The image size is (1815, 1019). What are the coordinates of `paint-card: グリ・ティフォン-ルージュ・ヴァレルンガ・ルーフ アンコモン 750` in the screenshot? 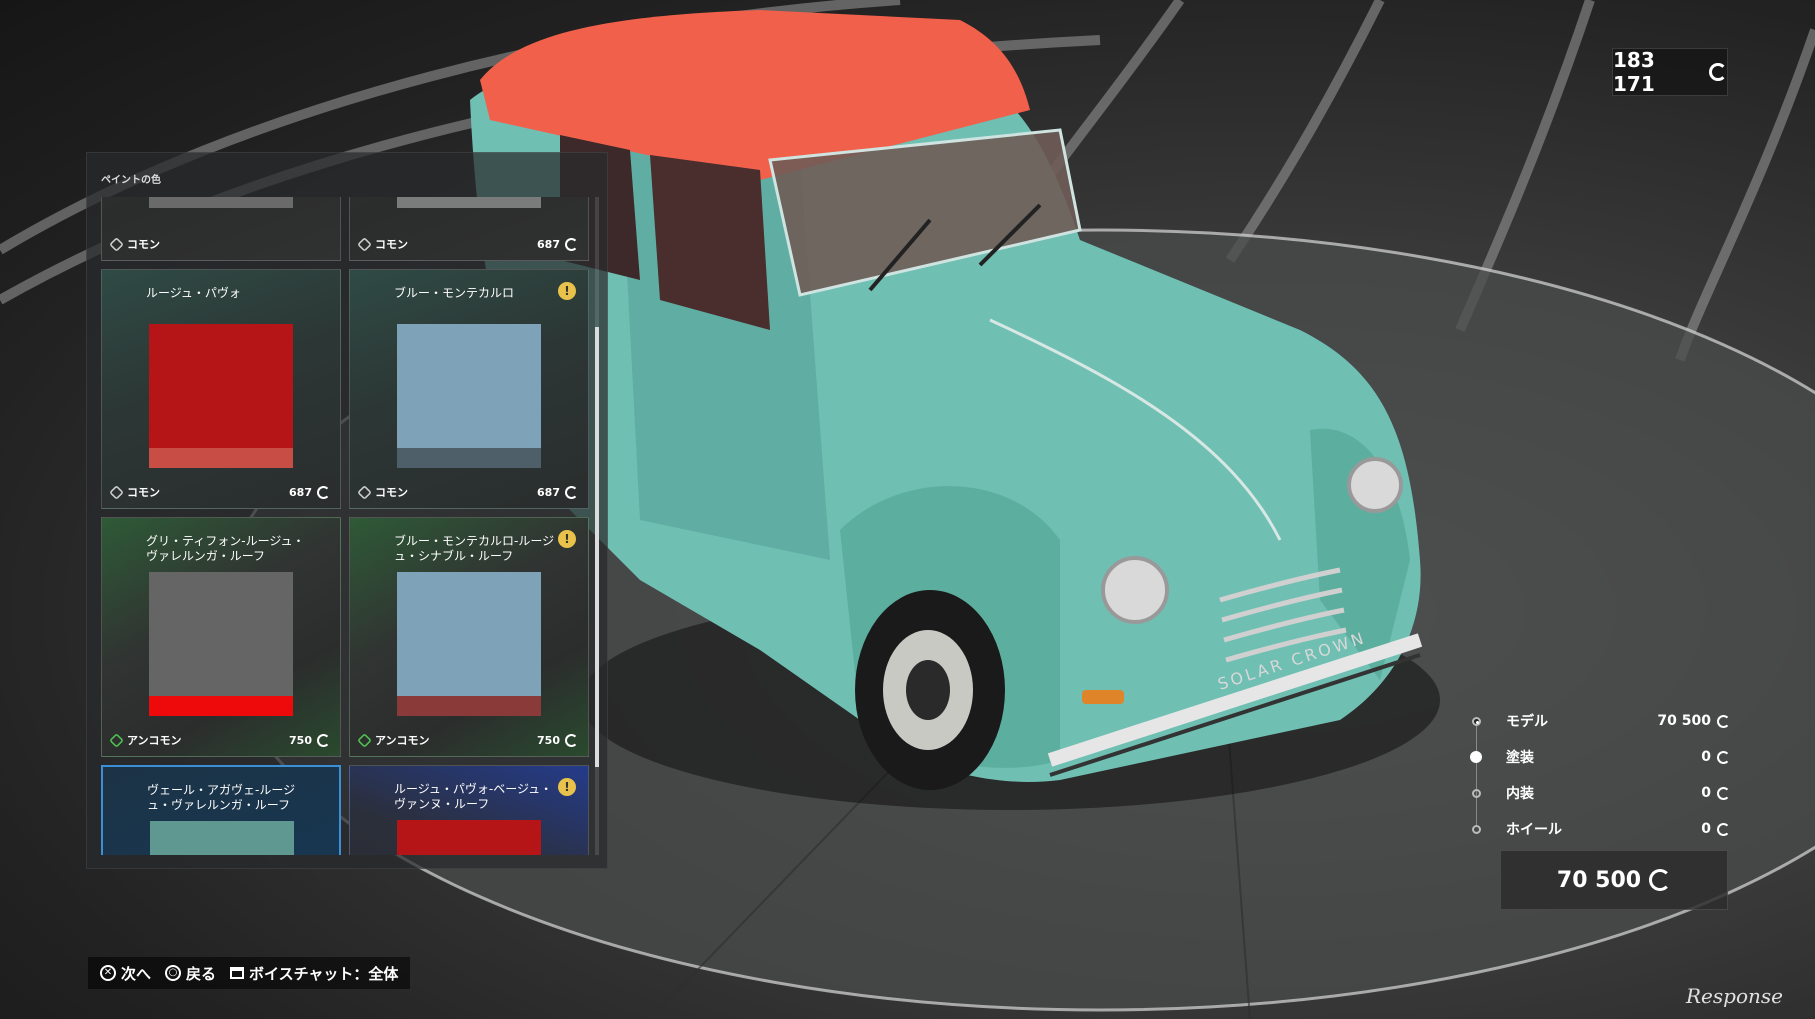 It's located at (221, 637).